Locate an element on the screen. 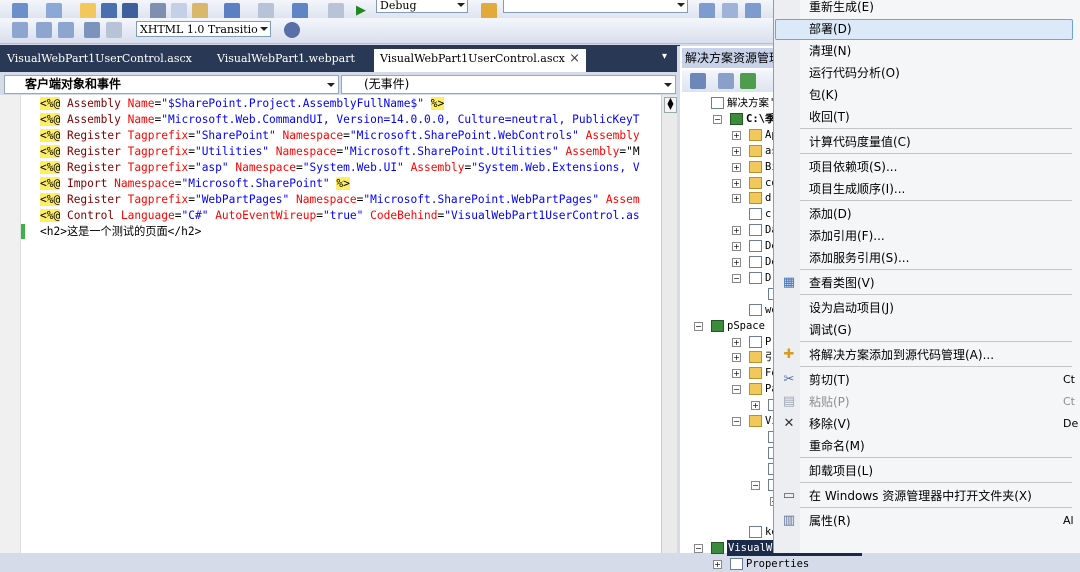 This screenshot has height=572, width=1080. refresh-icon is located at coordinates (748, 81).